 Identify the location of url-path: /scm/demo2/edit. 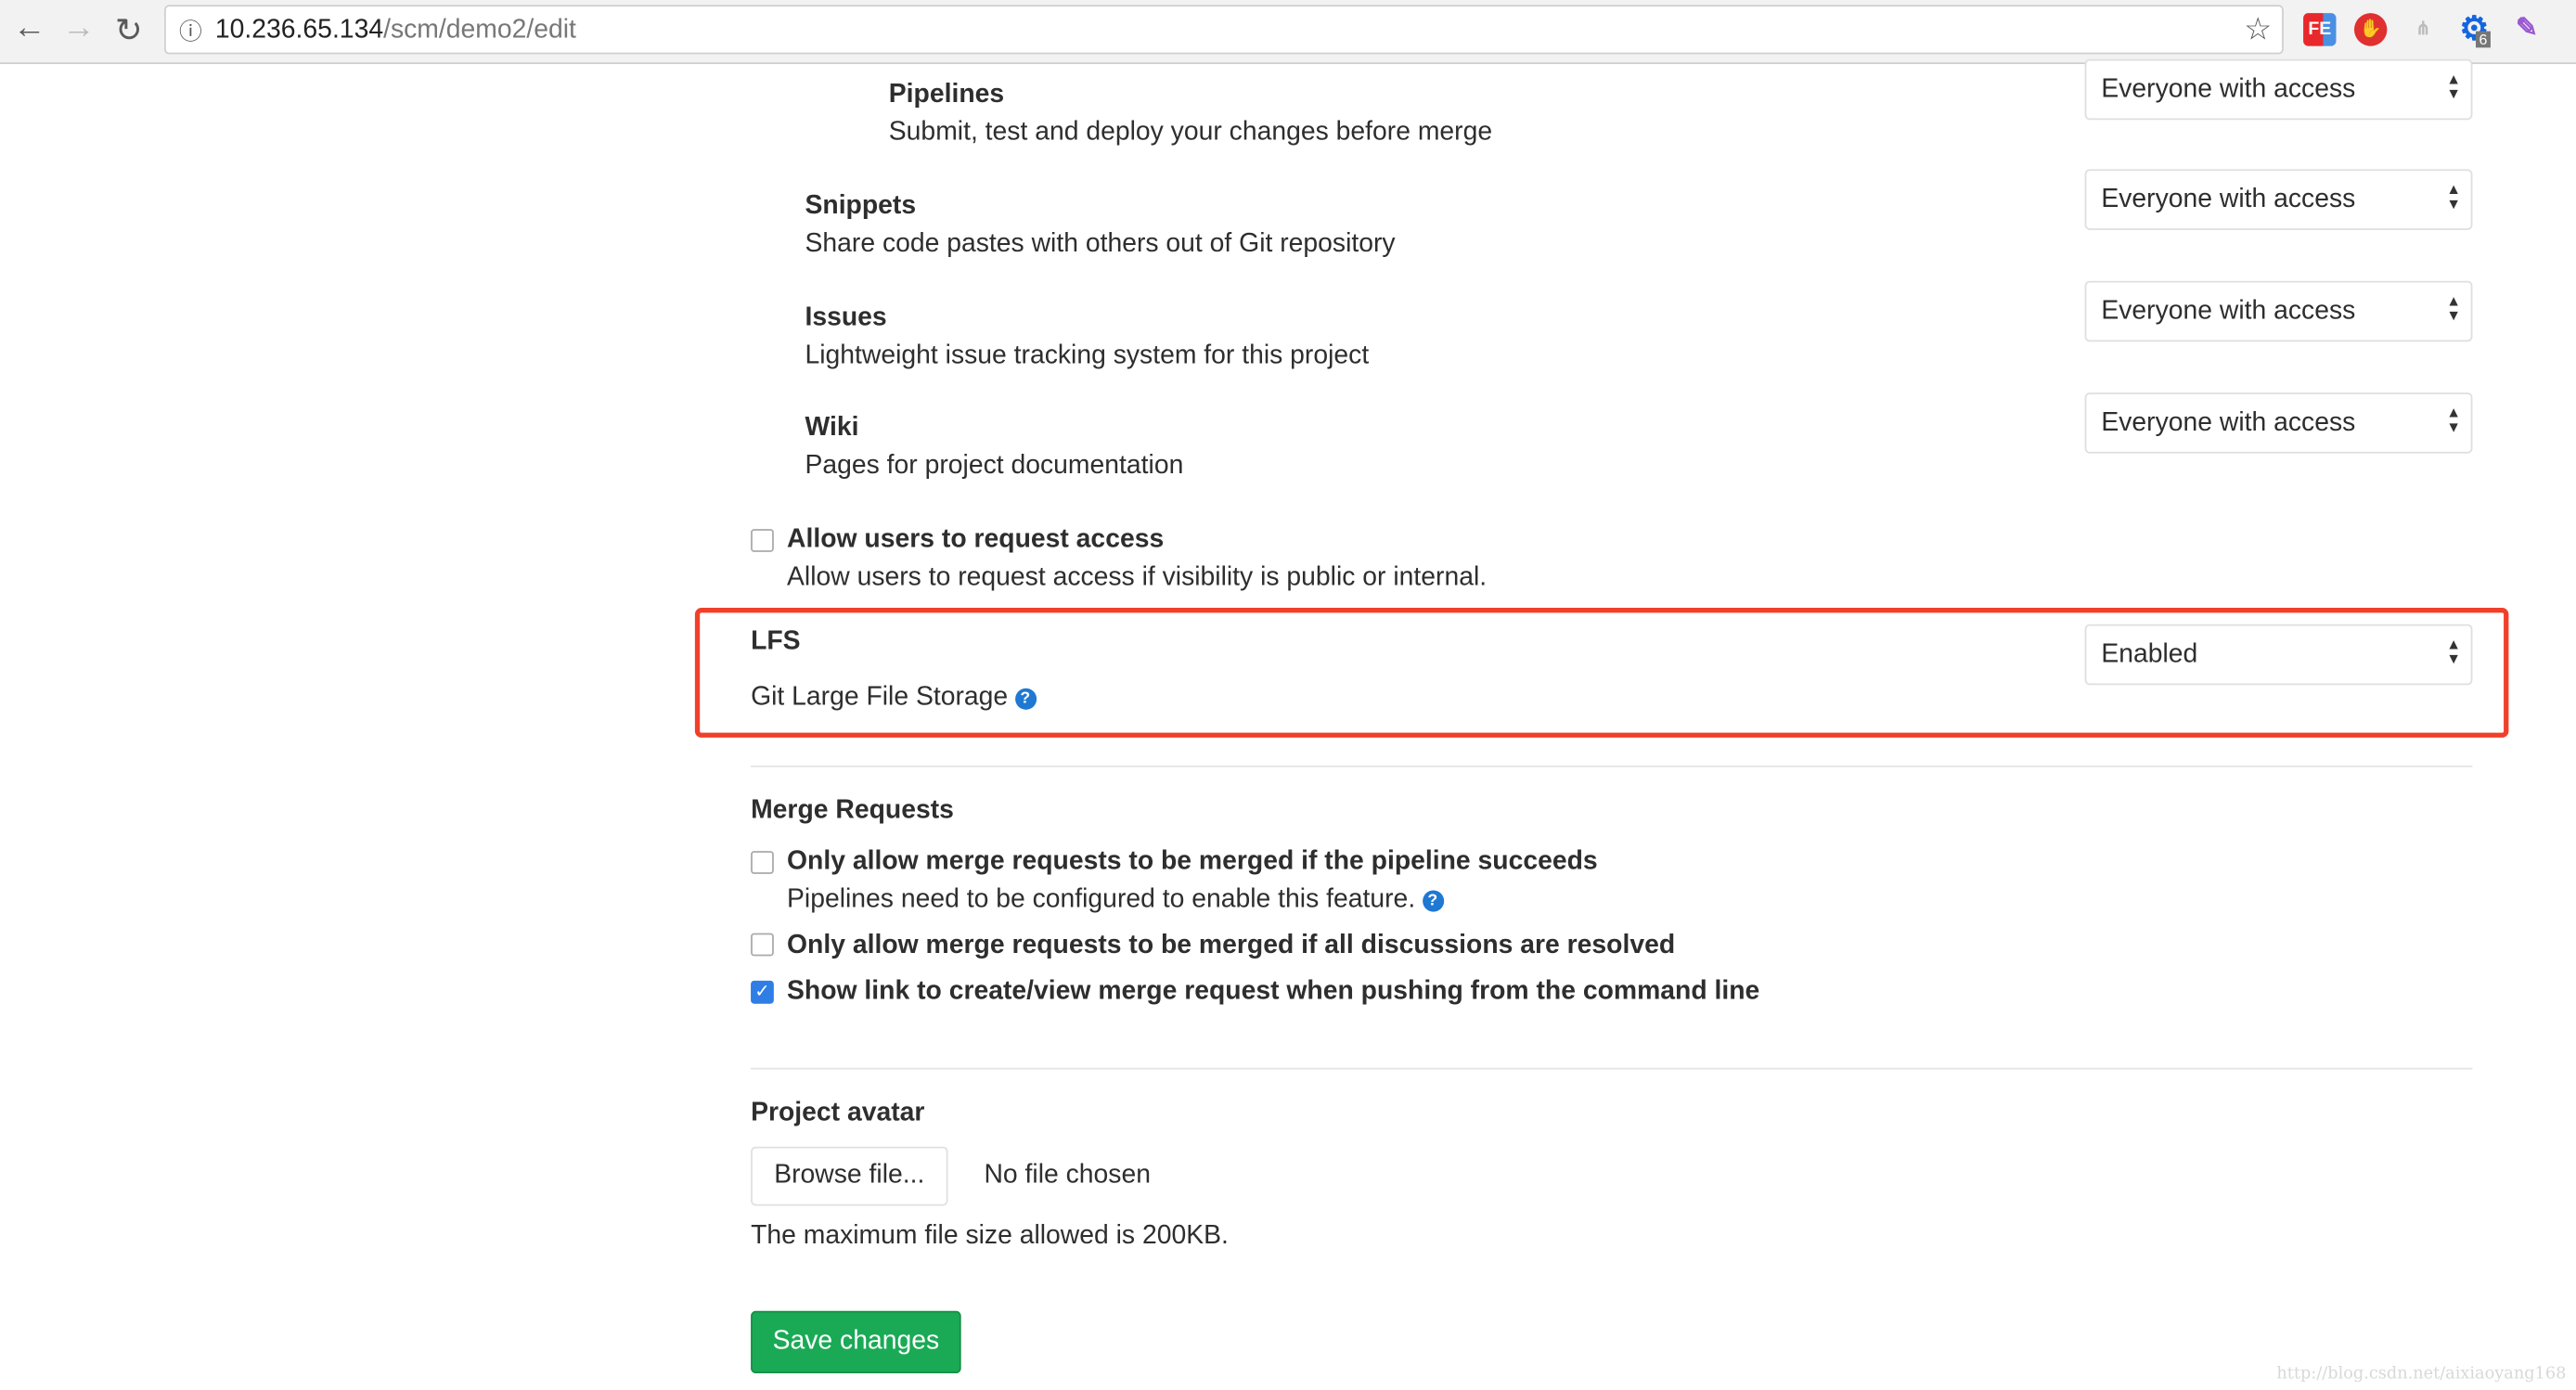
(479, 31).